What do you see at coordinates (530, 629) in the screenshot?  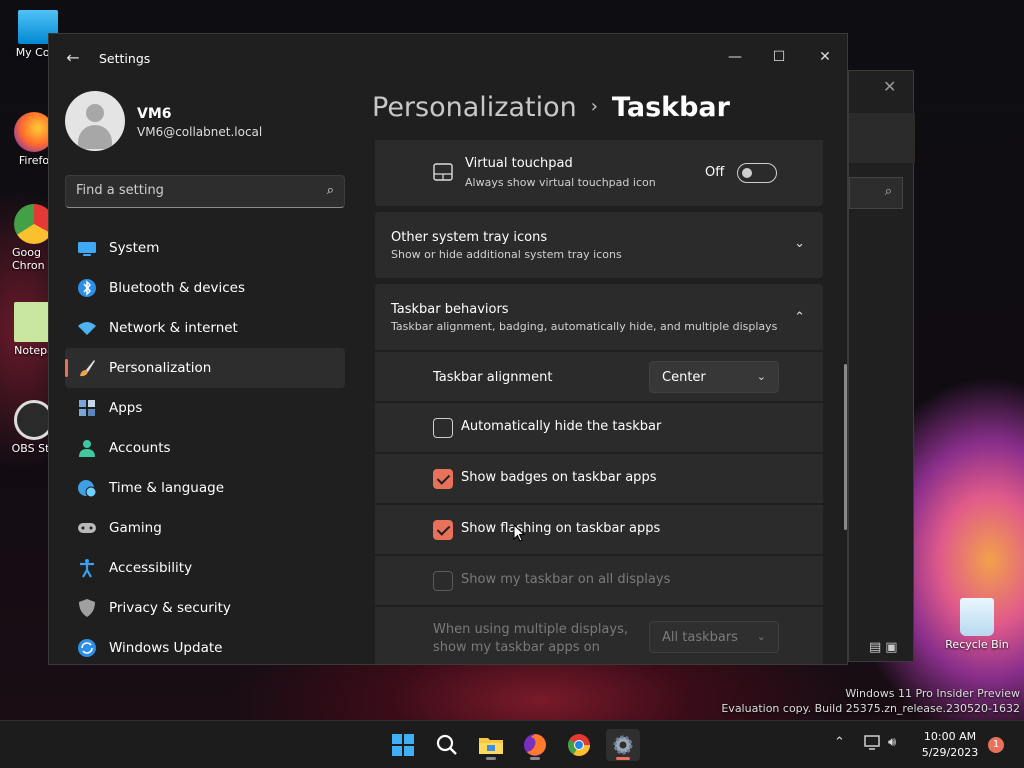 I see `multi-display-label-line1: When using multiple displays,` at bounding box center [530, 629].